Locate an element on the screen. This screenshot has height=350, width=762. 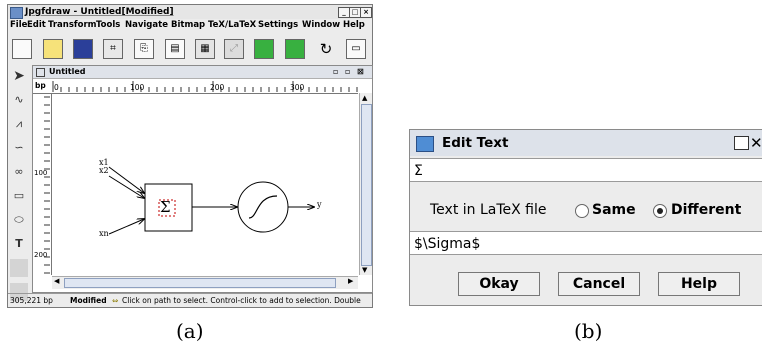
latex-label: Text in LaTeX file is located at coordinates (488, 210).